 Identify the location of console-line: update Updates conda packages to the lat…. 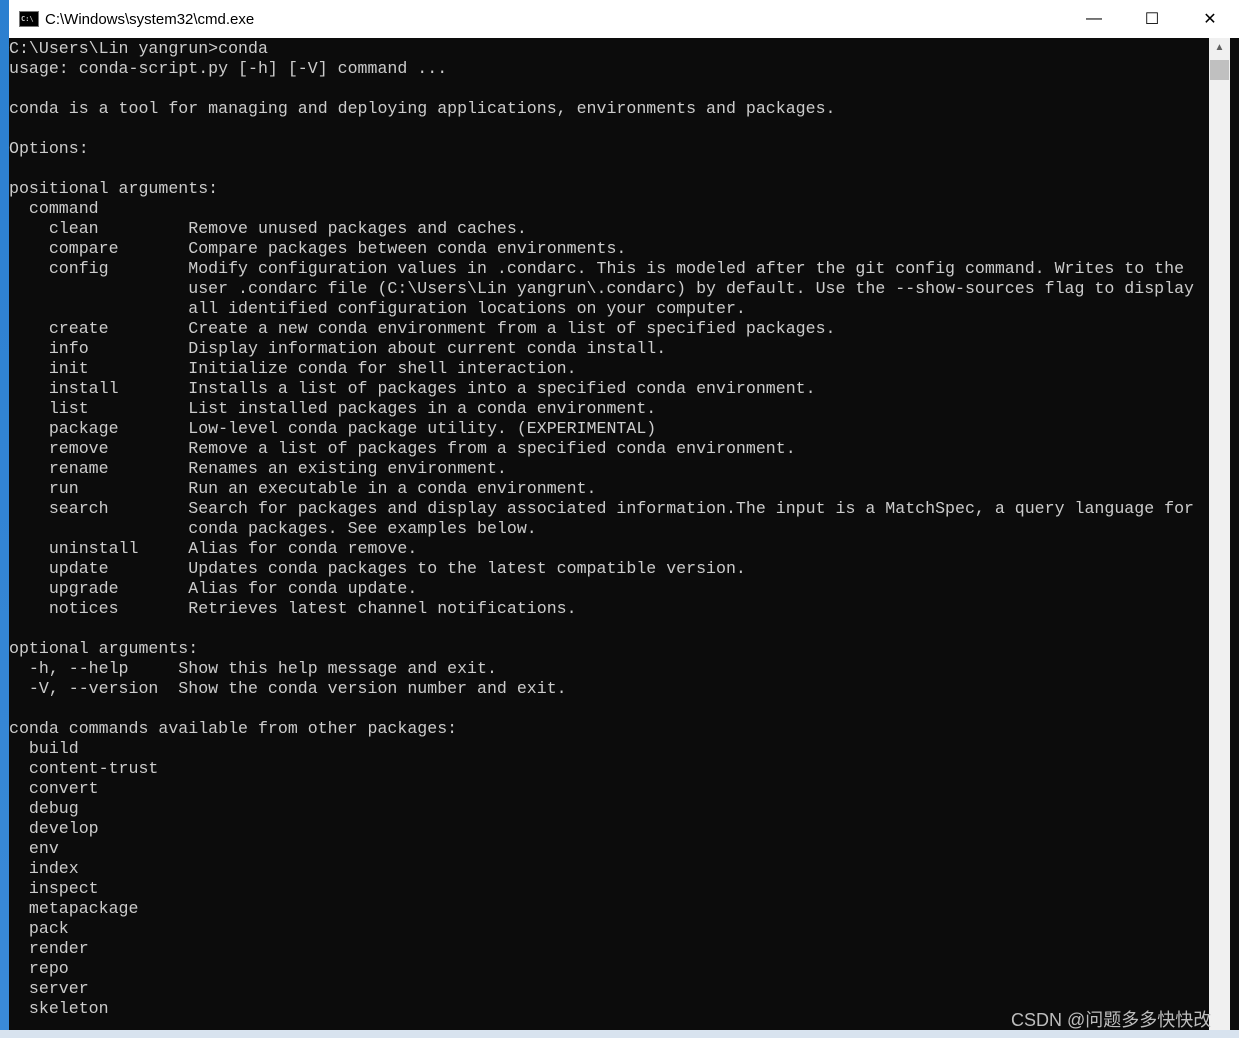
(377, 568).